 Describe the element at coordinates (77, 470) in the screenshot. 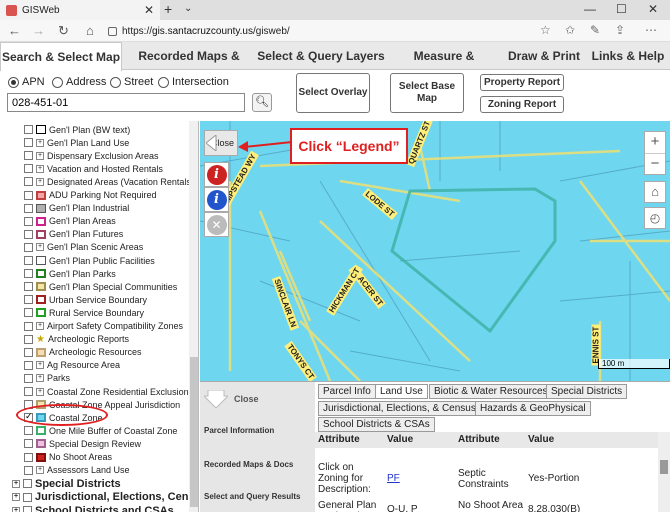

I see `layer-row: + Assessors Land Use` at that location.